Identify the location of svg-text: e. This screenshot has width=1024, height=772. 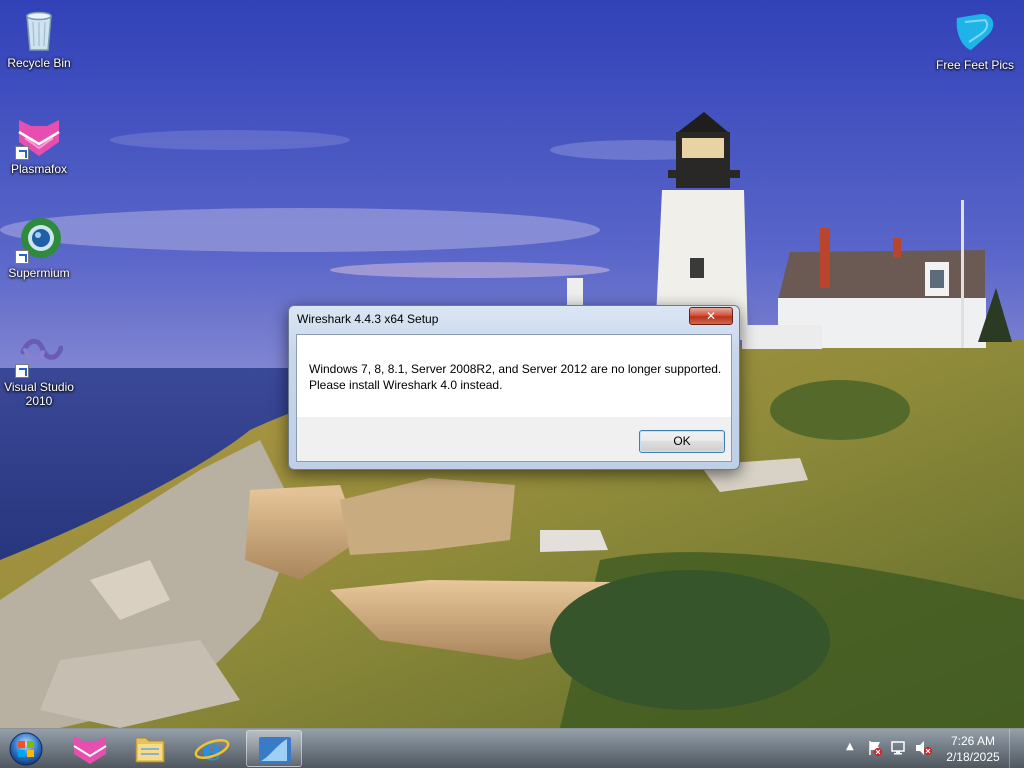
(211, 750).